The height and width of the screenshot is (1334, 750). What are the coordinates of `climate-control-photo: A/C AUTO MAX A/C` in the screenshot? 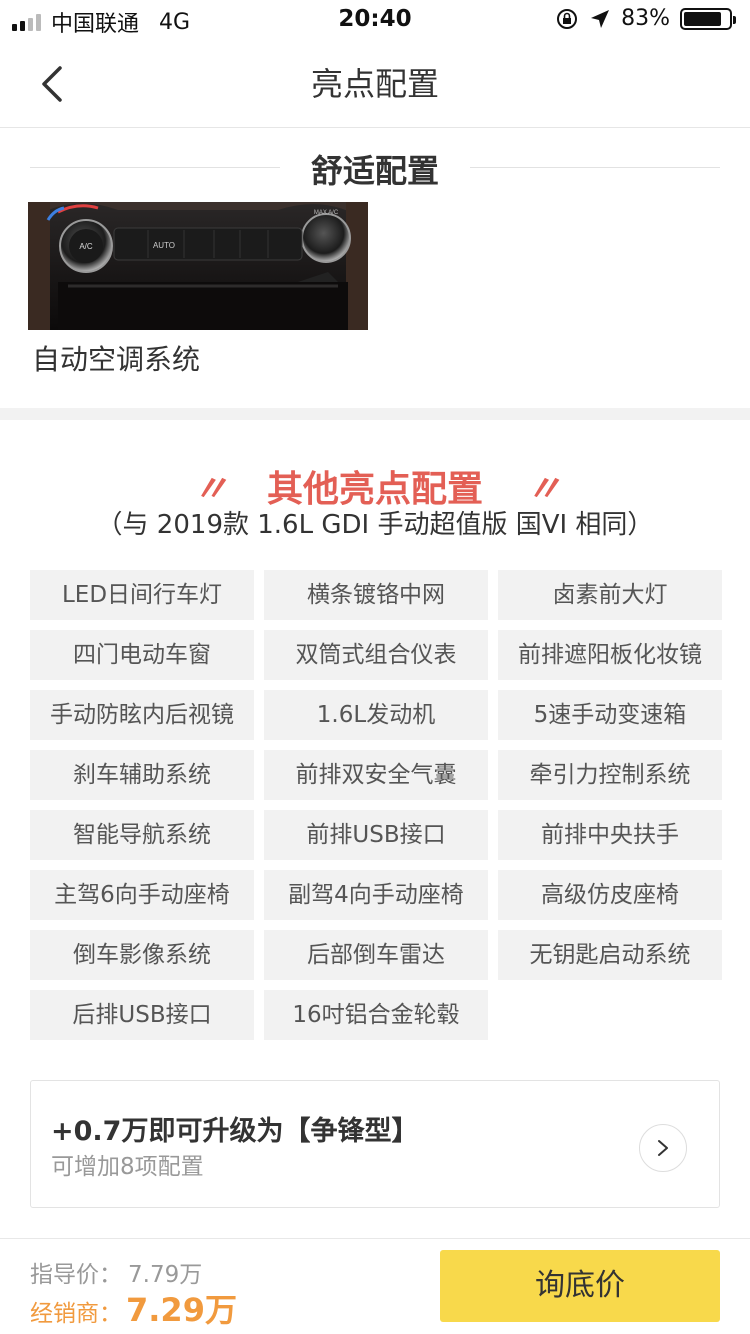 It's located at (198, 266).